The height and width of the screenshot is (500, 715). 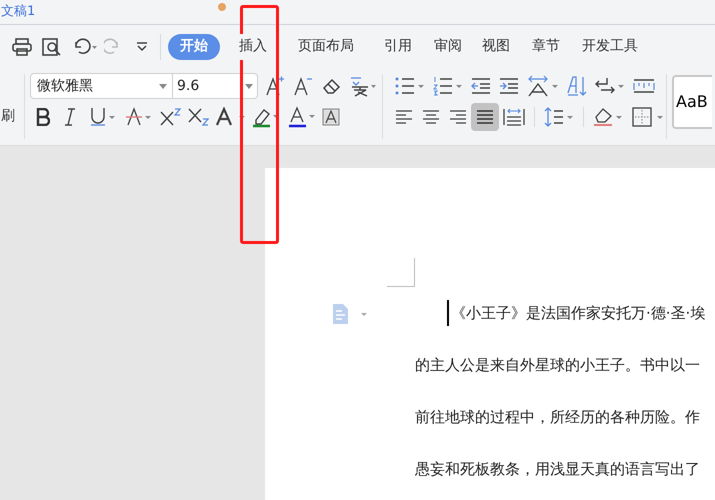 I want to click on strikethrough-icon, so click(x=139, y=117).